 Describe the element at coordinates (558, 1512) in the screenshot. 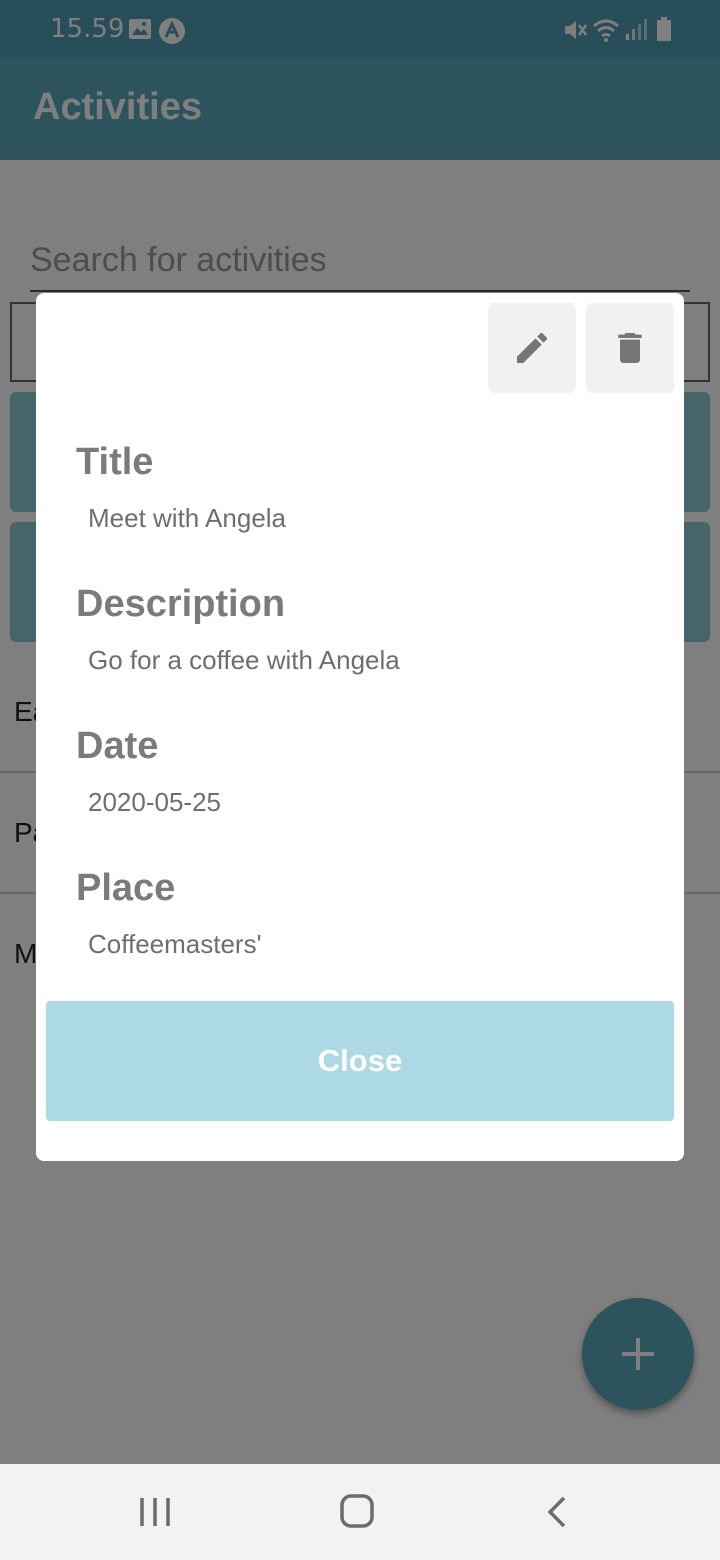

I see `back-icon` at that location.